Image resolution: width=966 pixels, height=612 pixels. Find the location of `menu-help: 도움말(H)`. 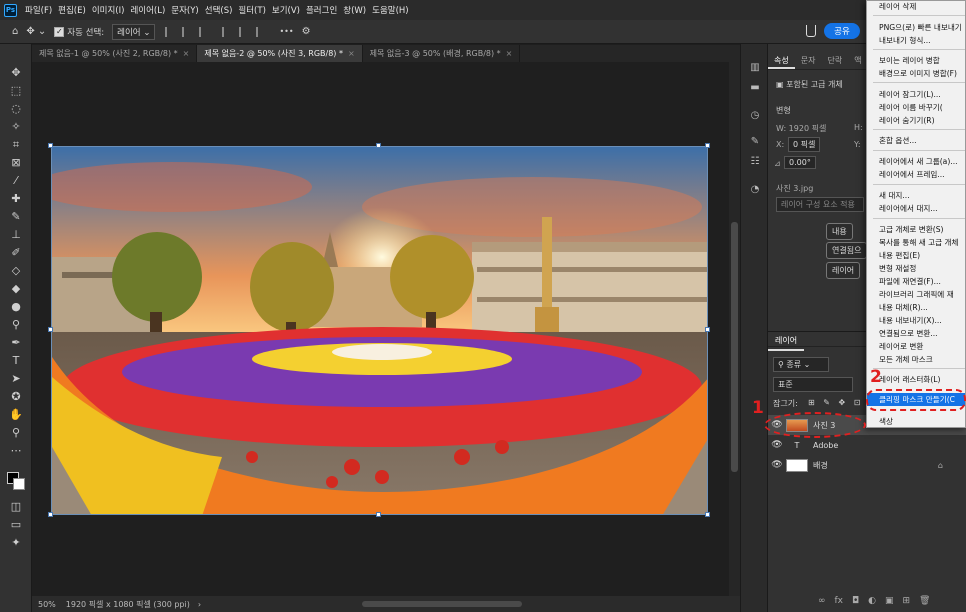

menu-help: 도움말(H) is located at coordinates (390, 10).